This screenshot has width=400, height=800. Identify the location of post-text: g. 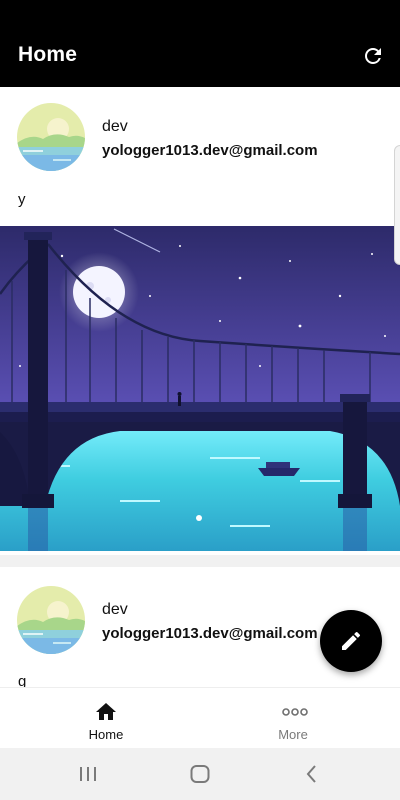
(22, 680).